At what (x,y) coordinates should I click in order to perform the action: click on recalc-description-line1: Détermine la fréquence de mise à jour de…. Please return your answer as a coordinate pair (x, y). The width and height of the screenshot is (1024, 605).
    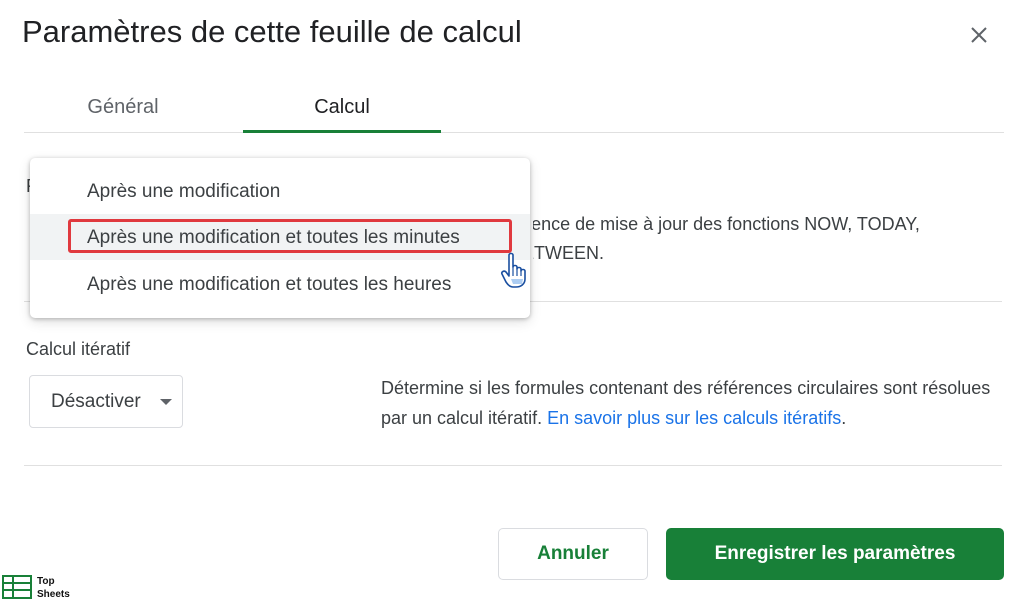
    Looking at the image, I should click on (726, 224).